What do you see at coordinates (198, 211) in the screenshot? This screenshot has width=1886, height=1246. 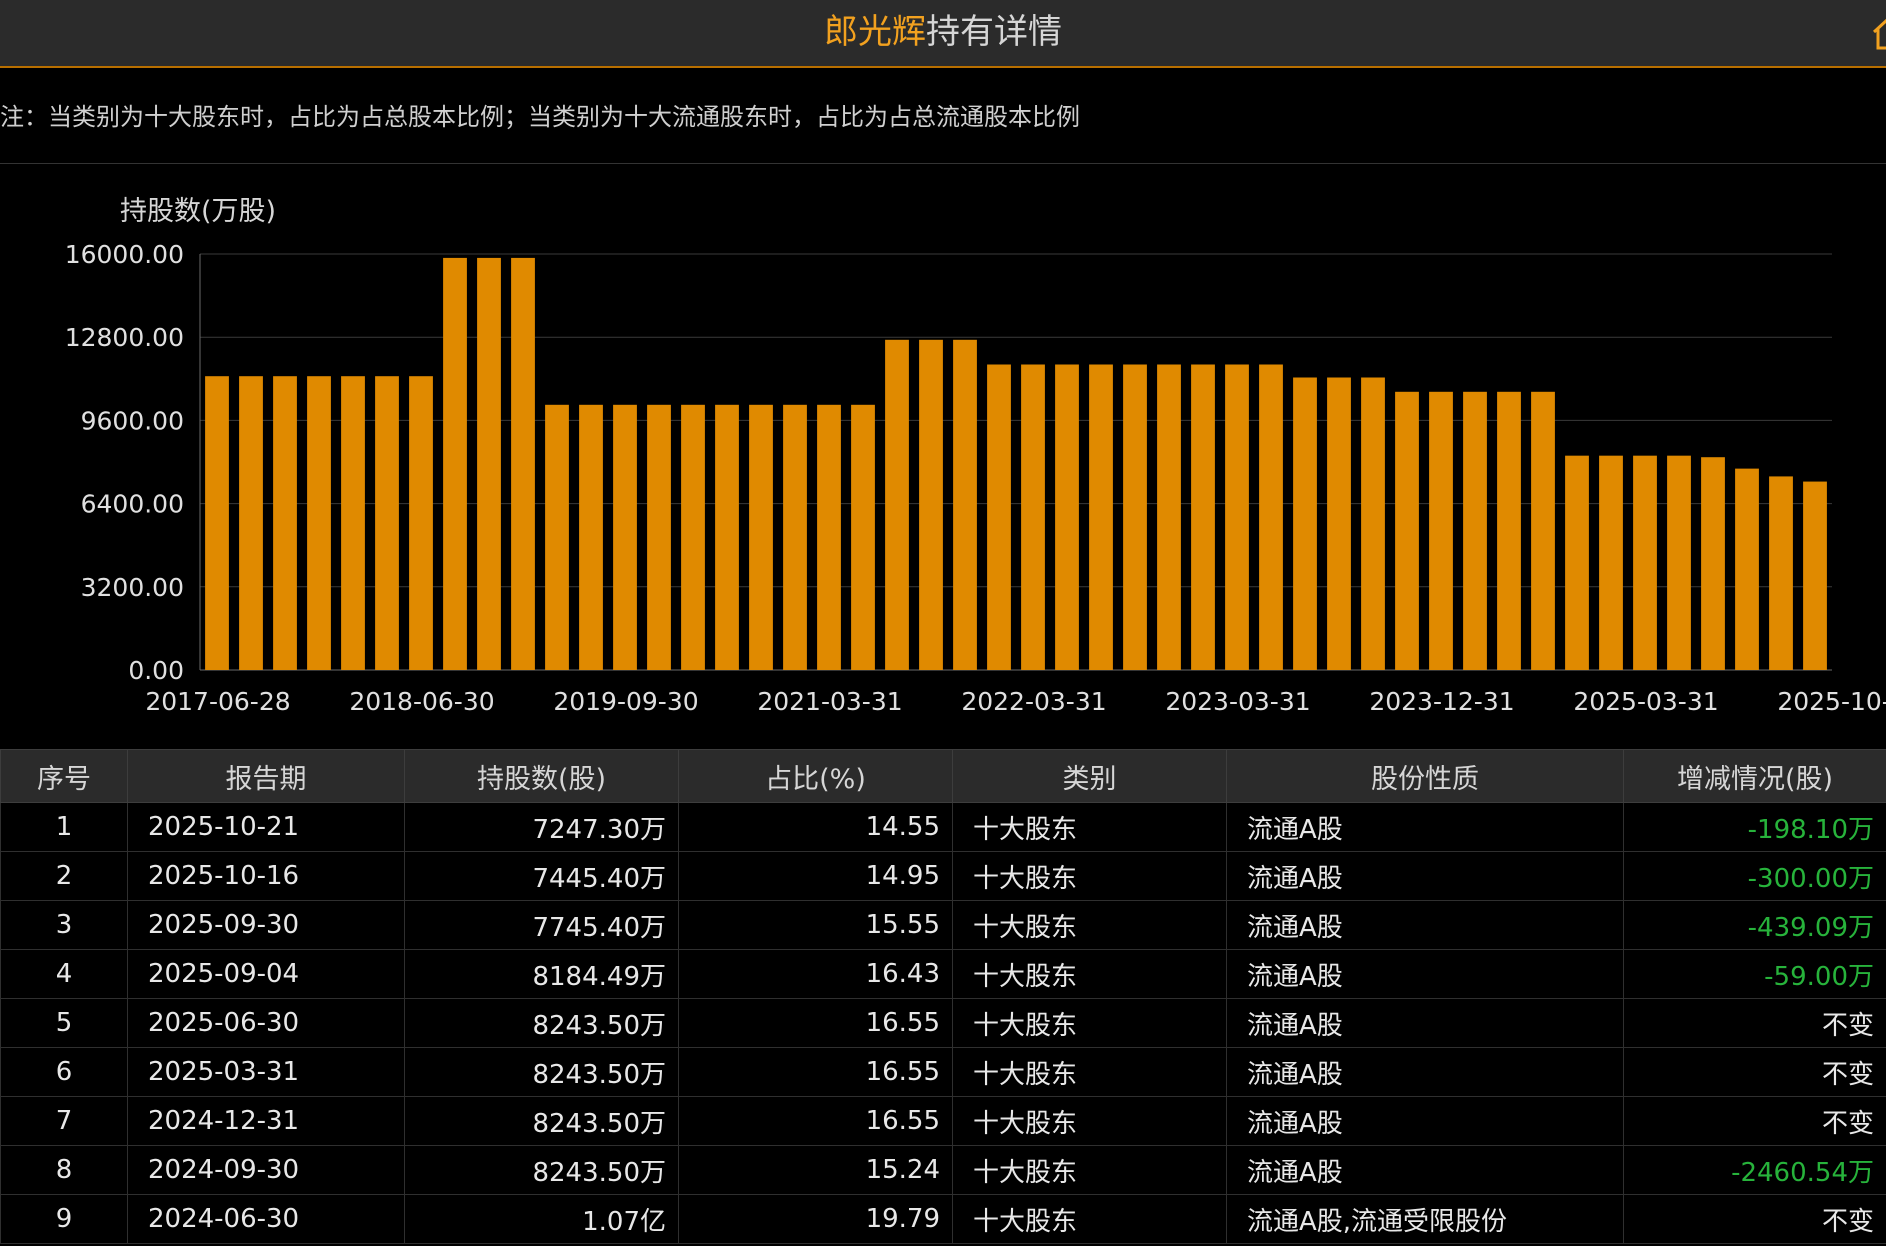 I see `y-axis-label: 持股数(万股)` at bounding box center [198, 211].